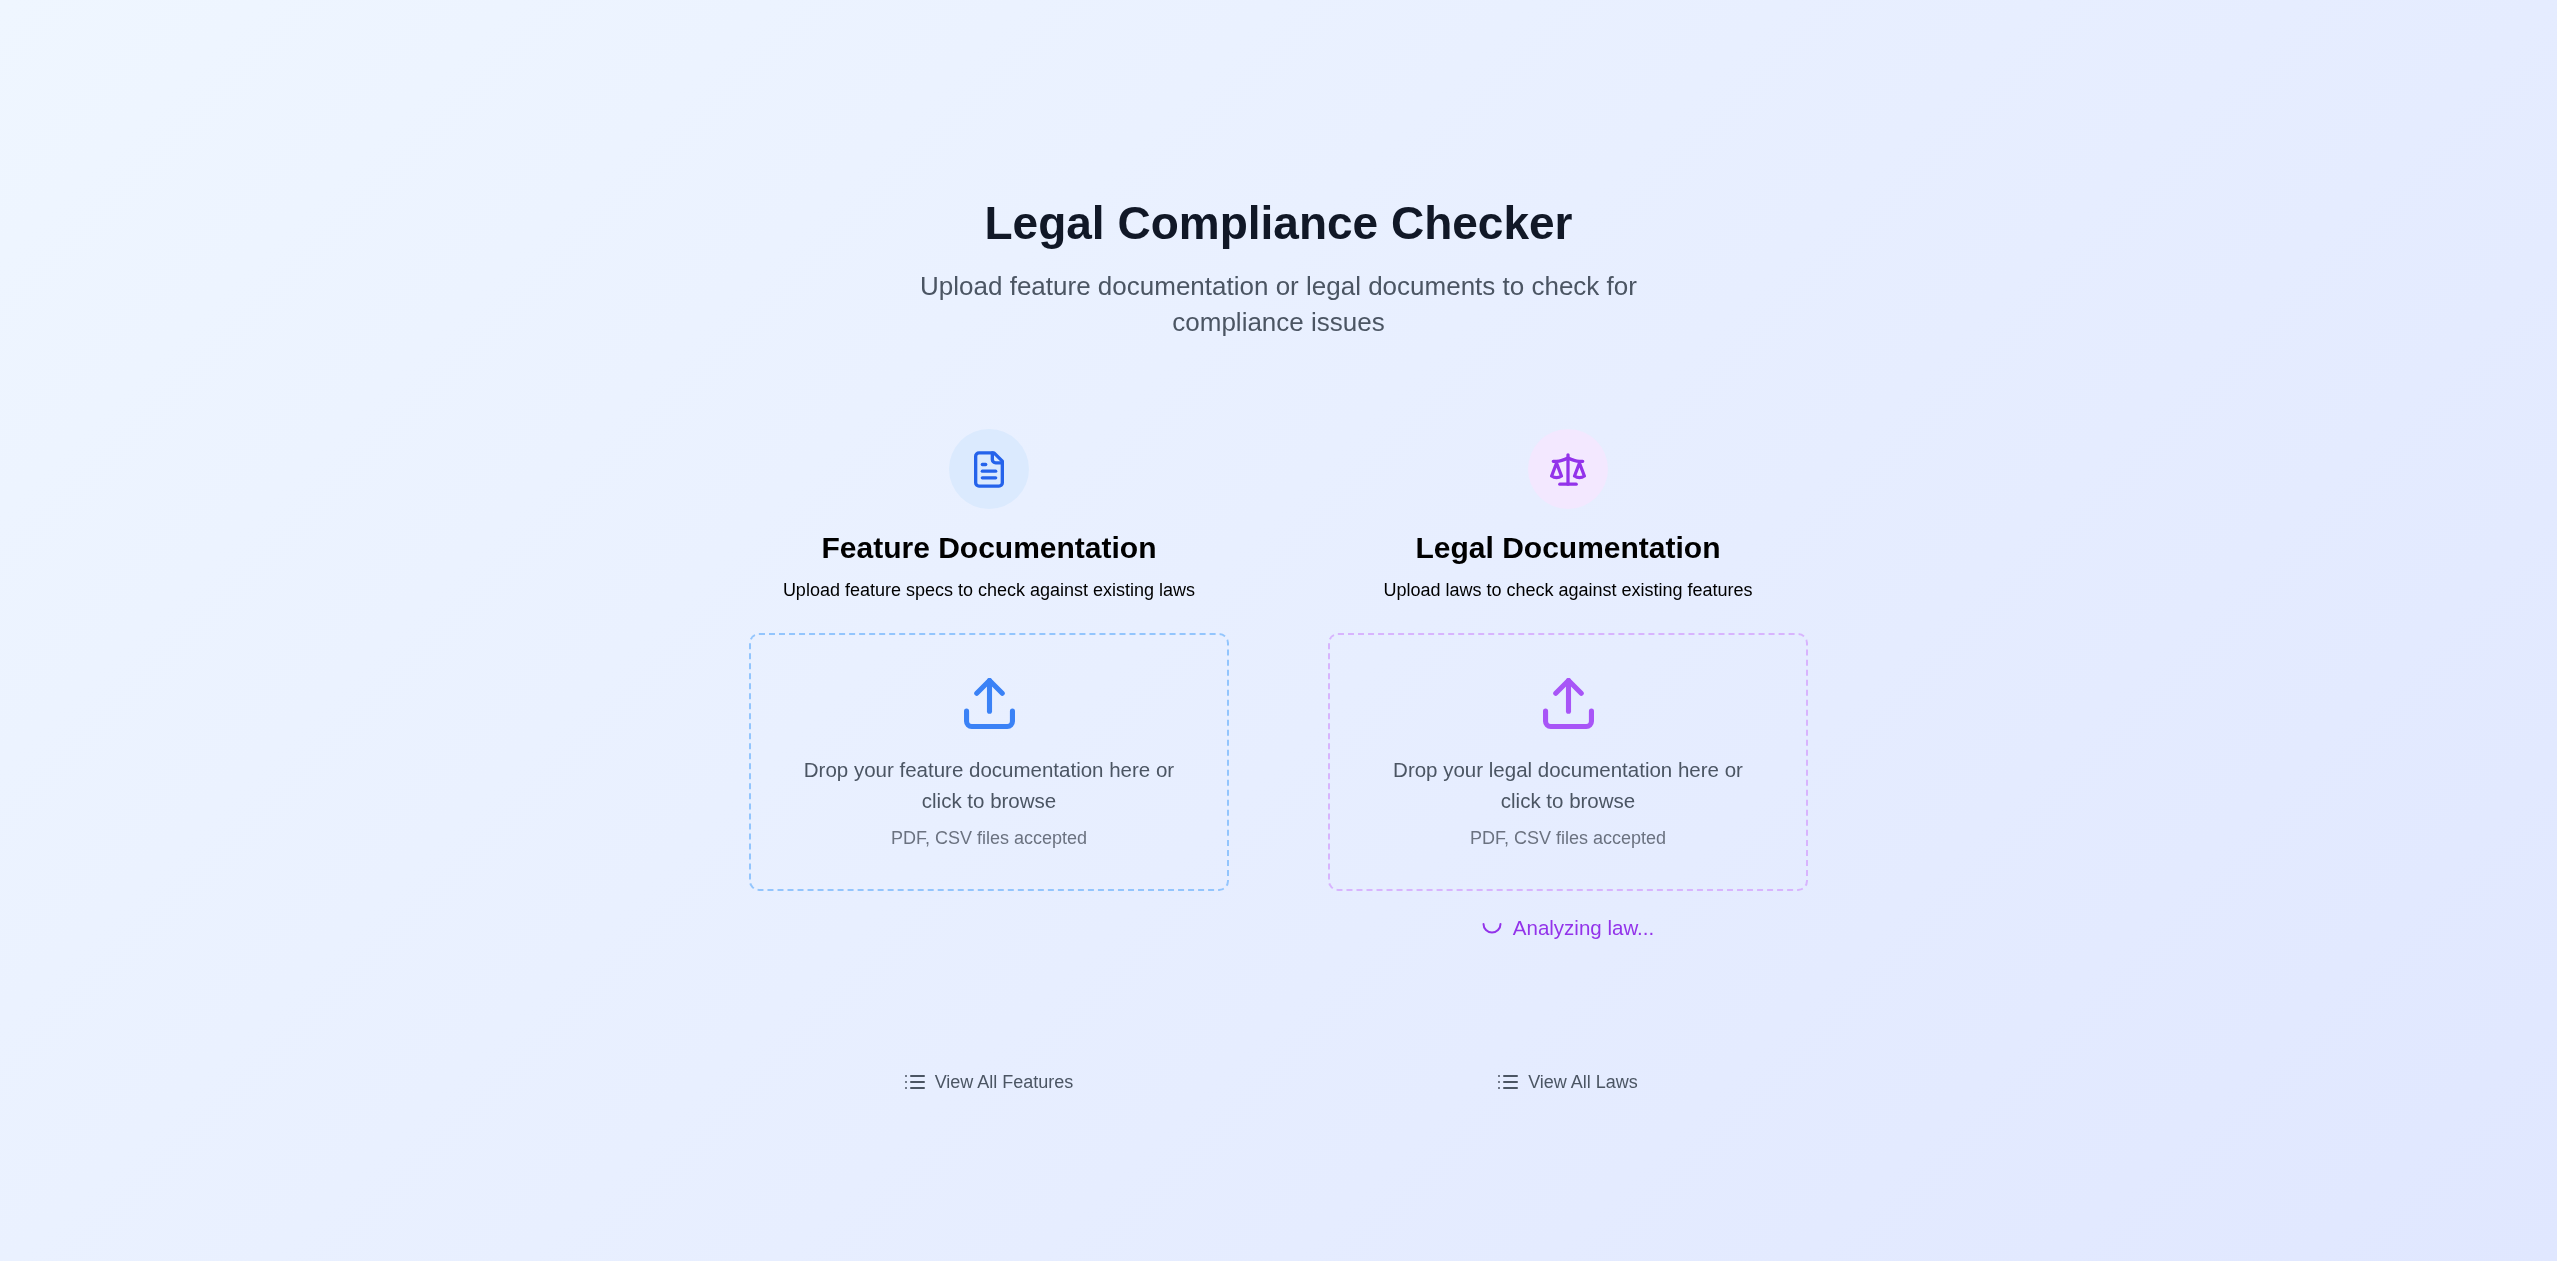 This screenshot has width=2557, height=1261. What do you see at coordinates (1568, 548) in the screenshot?
I see `panel-title: Legal Documentation` at bounding box center [1568, 548].